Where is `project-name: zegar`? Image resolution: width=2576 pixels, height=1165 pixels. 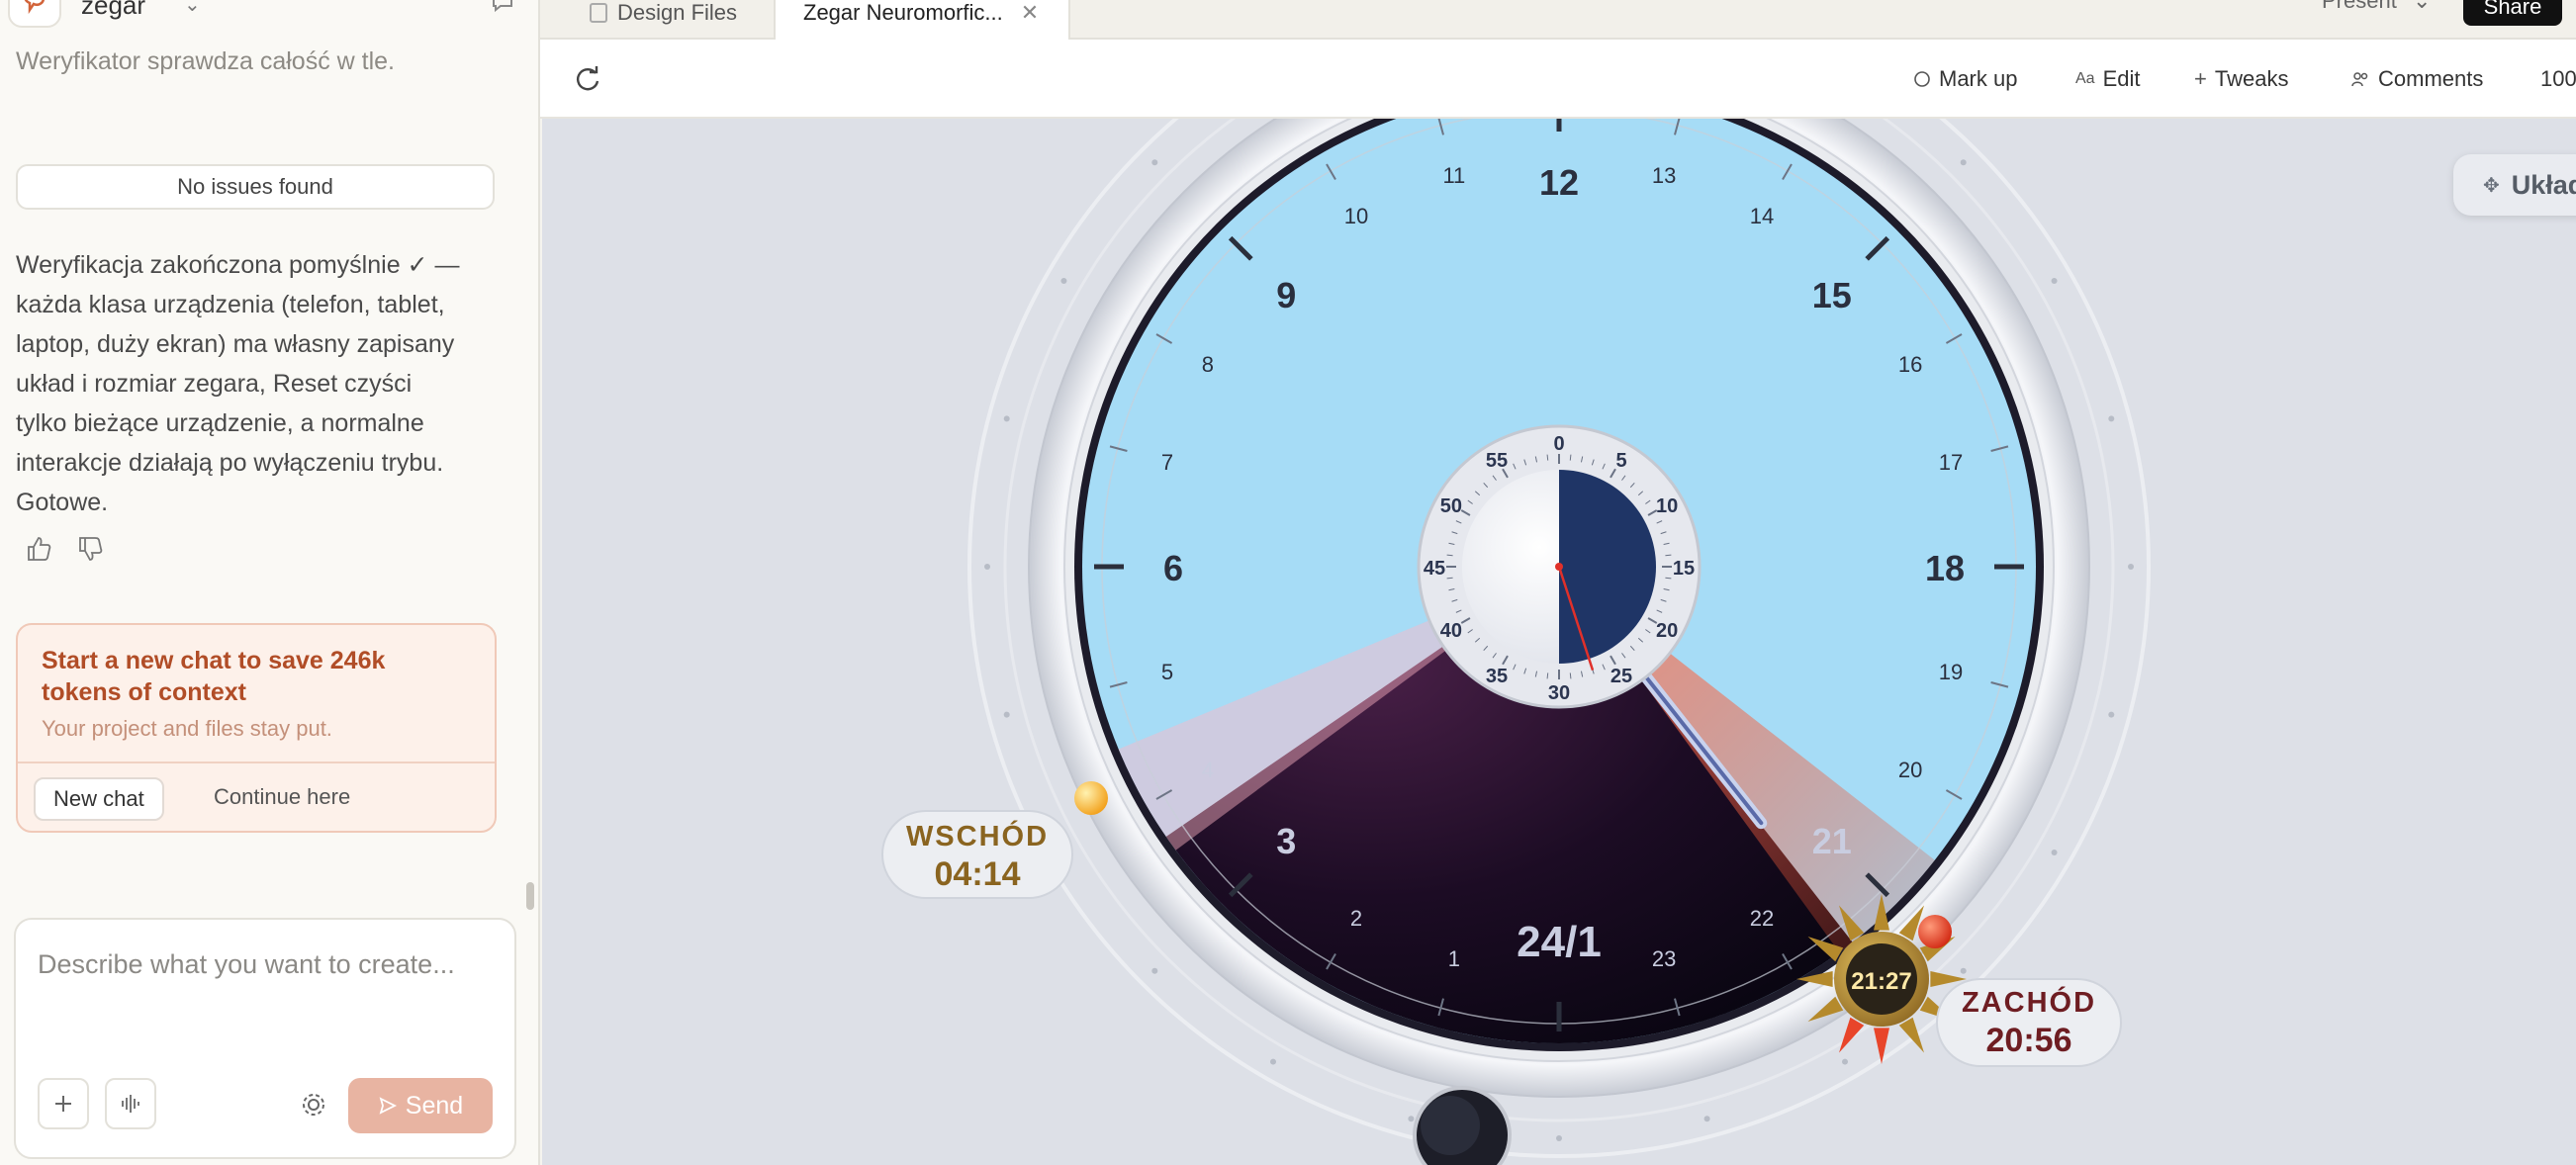
project-name: zegar is located at coordinates (113, 10).